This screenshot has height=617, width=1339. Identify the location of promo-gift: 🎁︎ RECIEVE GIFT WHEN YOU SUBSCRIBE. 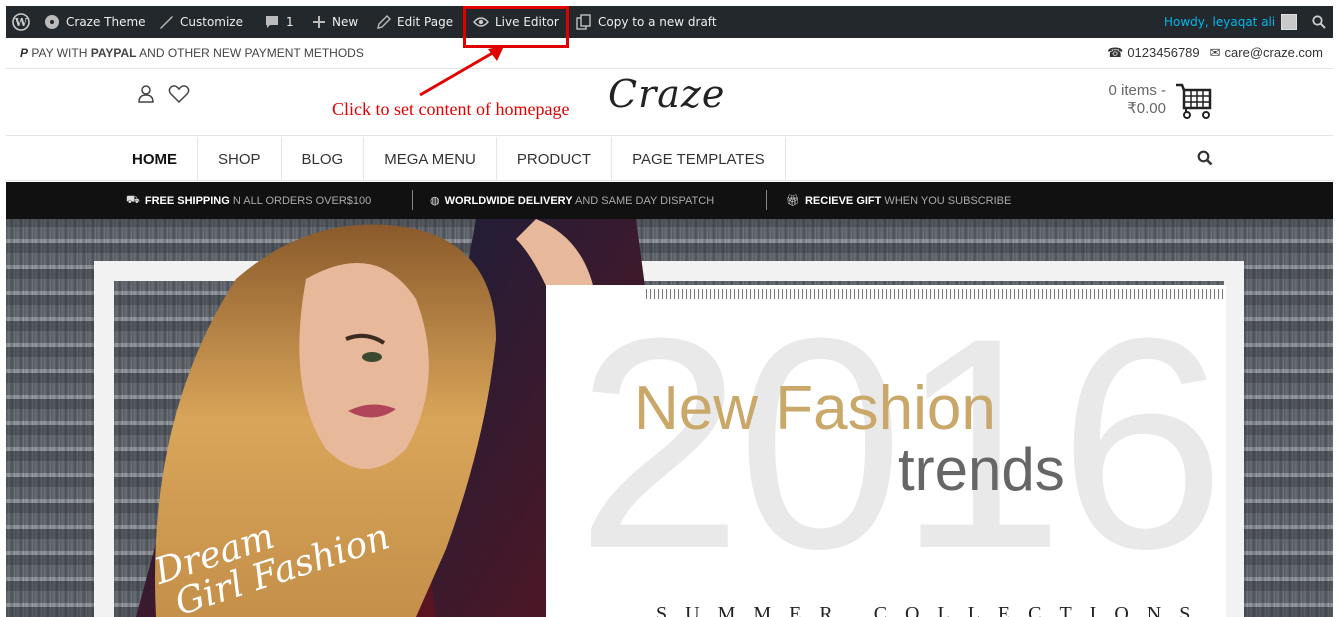
(899, 201).